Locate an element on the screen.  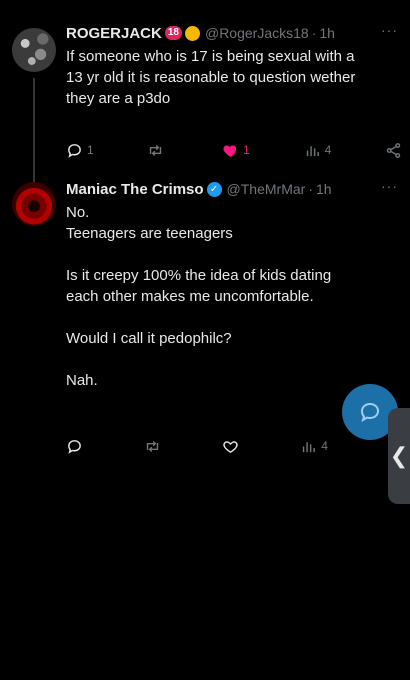
chevron-left-icon: ❮ is located at coordinates (399, 455).